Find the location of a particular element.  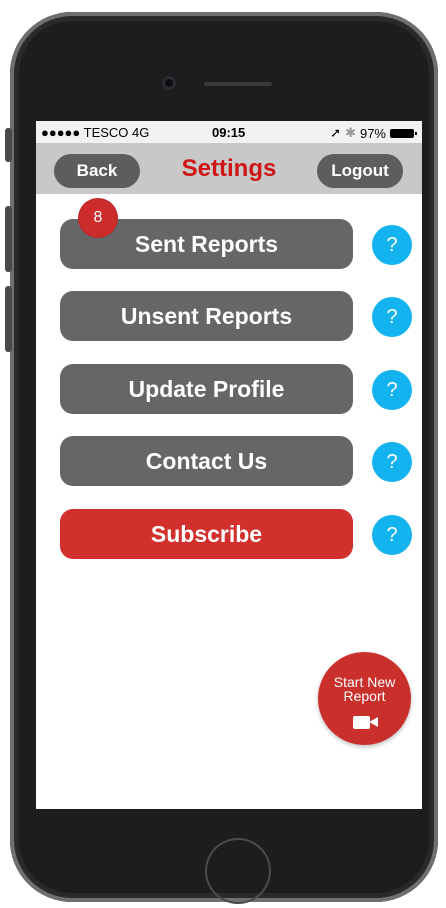

fab-label-line2: Report is located at coordinates (364, 696).